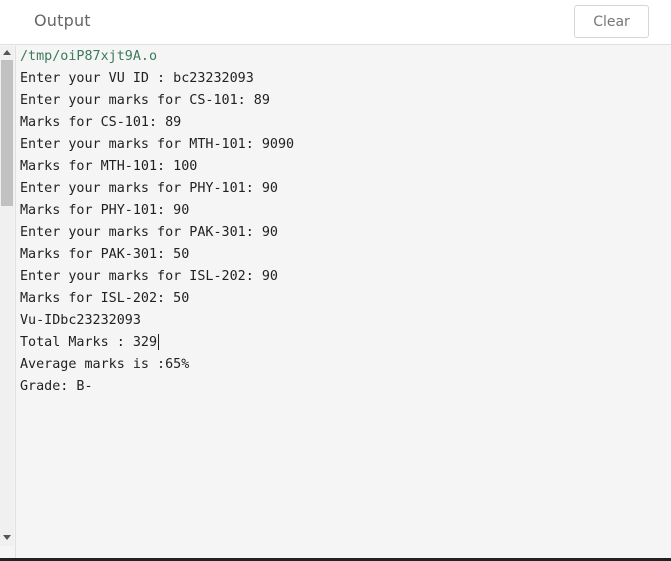 This screenshot has width=671, height=561. I want to click on output-line: Enter your VU ID : bc23232093, so click(137, 78).